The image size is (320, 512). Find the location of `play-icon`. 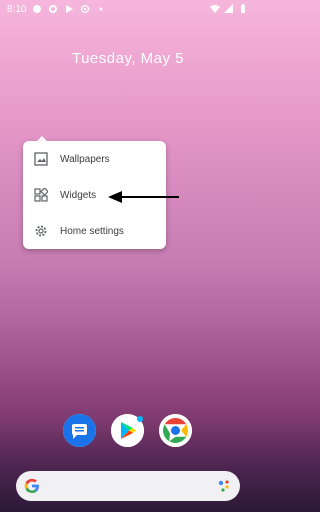

play-icon is located at coordinates (69, 9).